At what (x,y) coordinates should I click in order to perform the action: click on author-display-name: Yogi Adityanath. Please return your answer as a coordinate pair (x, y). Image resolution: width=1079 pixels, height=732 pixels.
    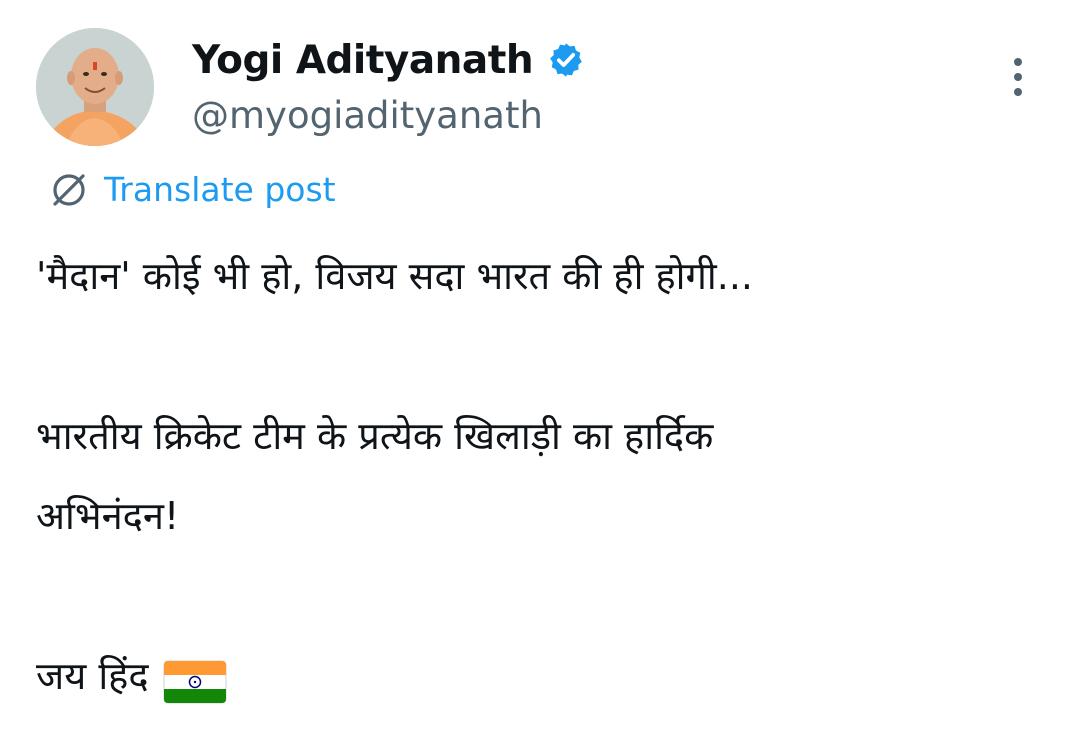
    Looking at the image, I should click on (363, 60).